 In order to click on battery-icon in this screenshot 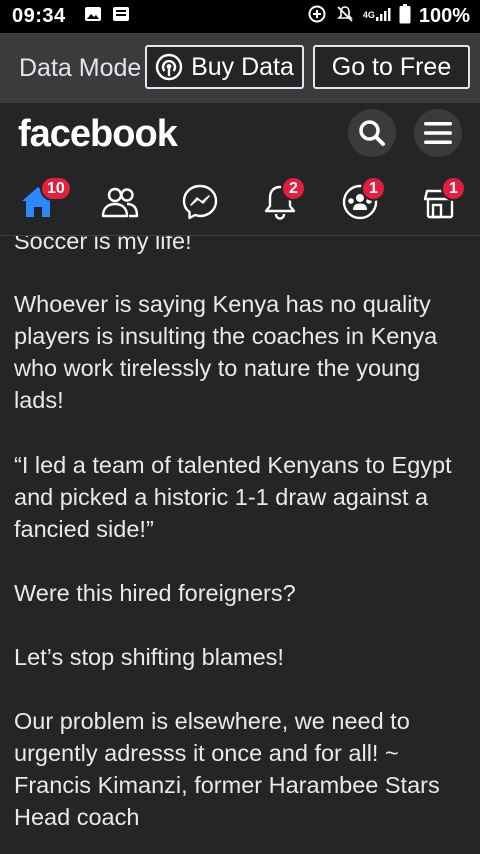, I will do `click(405, 16)`.